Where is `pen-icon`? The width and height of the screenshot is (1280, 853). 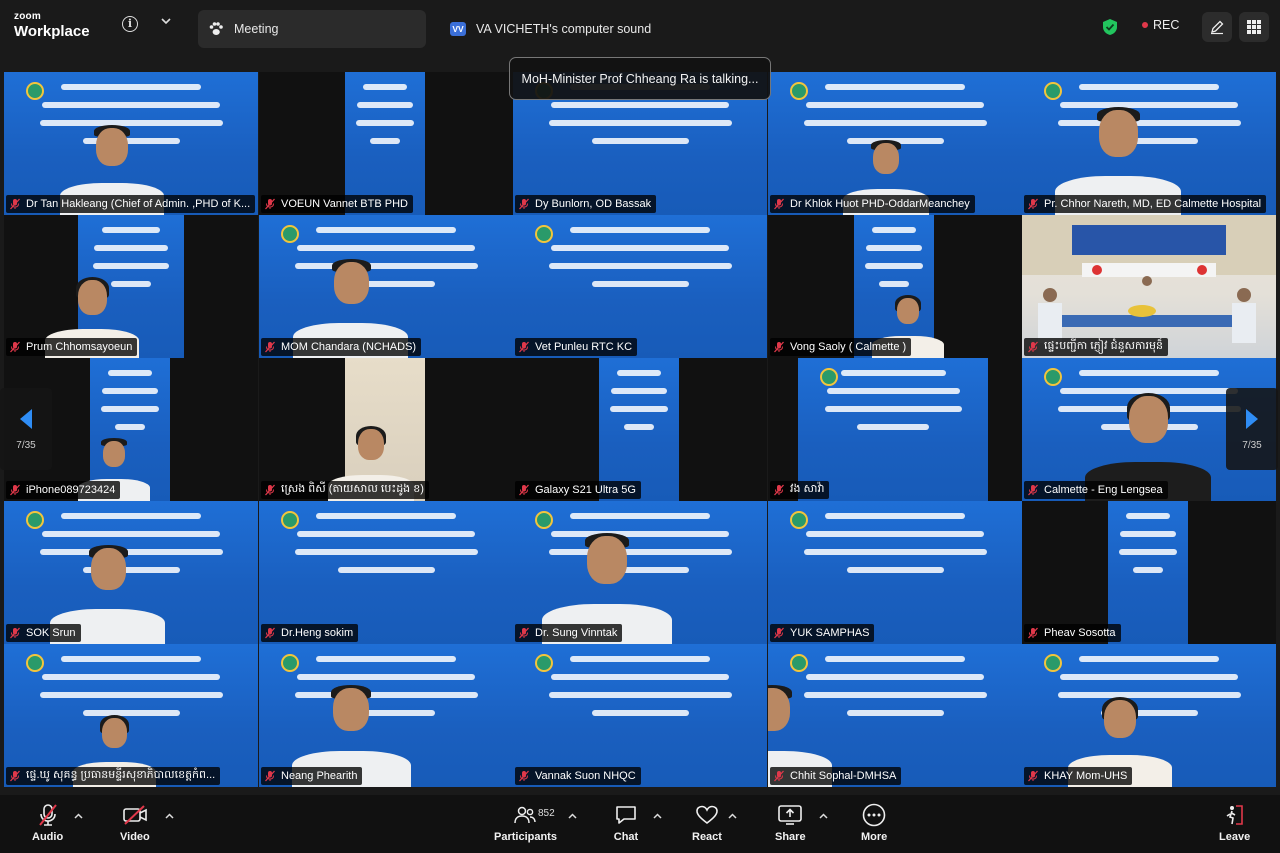 pen-icon is located at coordinates (1217, 27).